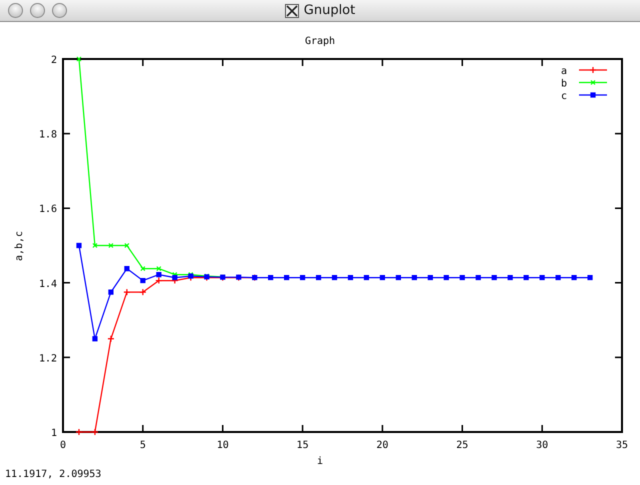  I want to click on y-tick-label: 1.2, so click(47, 358).